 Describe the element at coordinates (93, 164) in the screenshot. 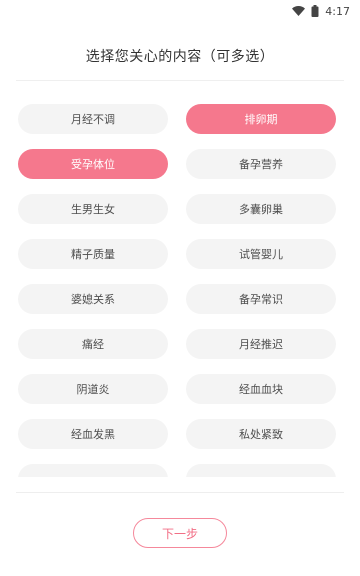

I see `option-chip: 受孕体位` at that location.